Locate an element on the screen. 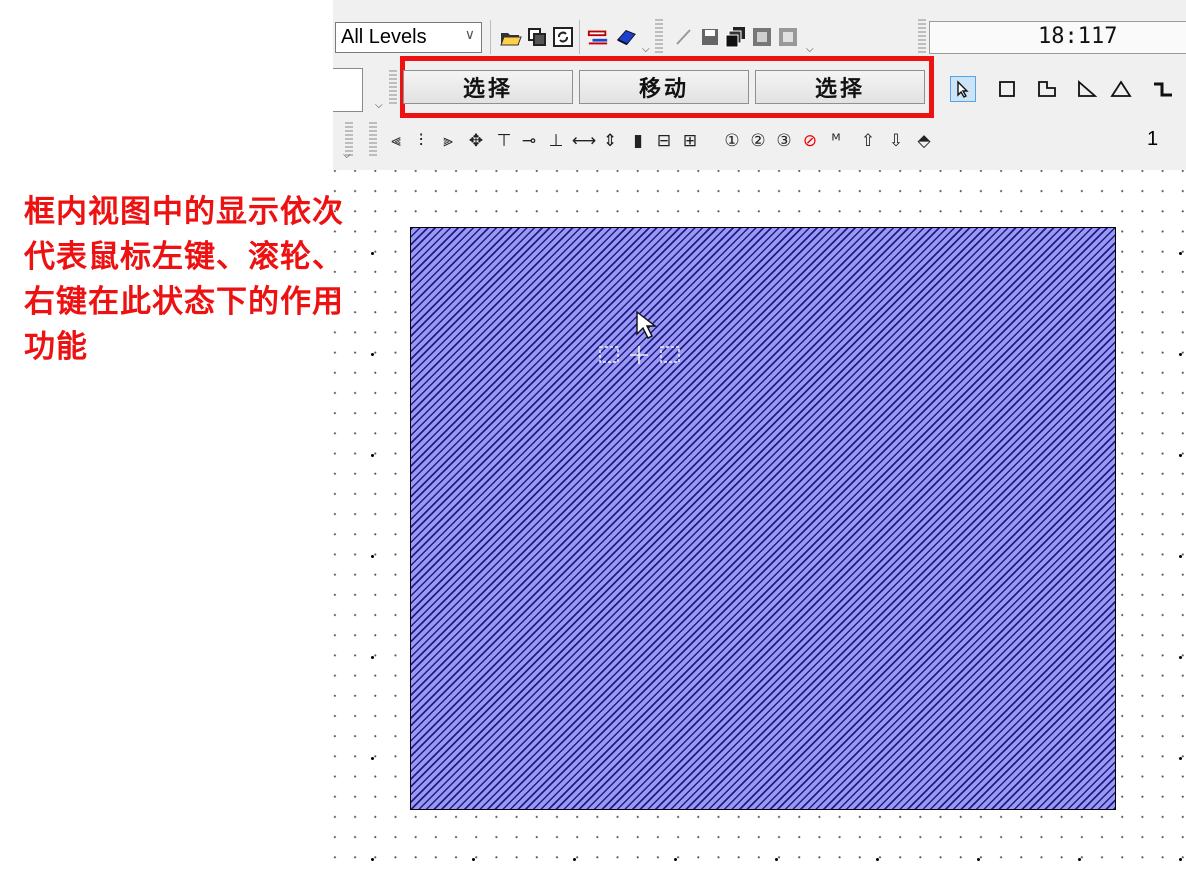  grid-icon: ⊞ is located at coordinates (690, 141).